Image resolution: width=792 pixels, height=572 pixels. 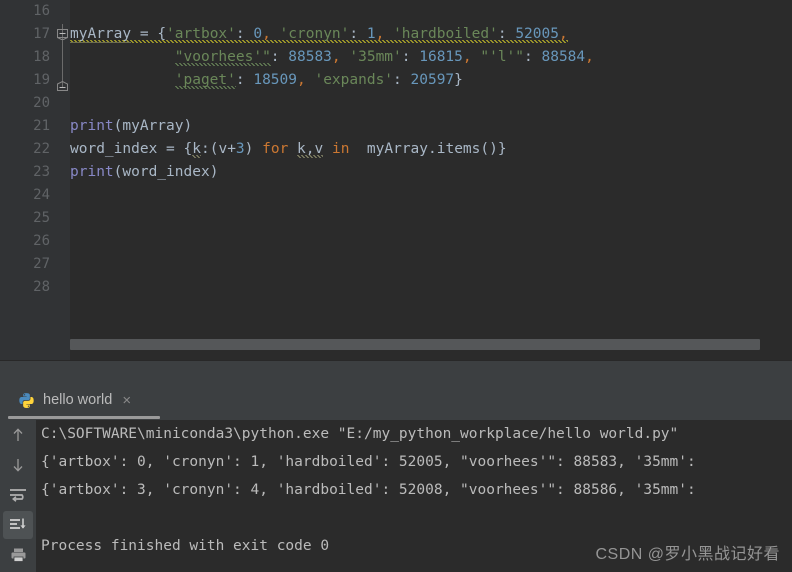 I want to click on run-tab-hello-world: hello world ×, so click(x=74, y=400).